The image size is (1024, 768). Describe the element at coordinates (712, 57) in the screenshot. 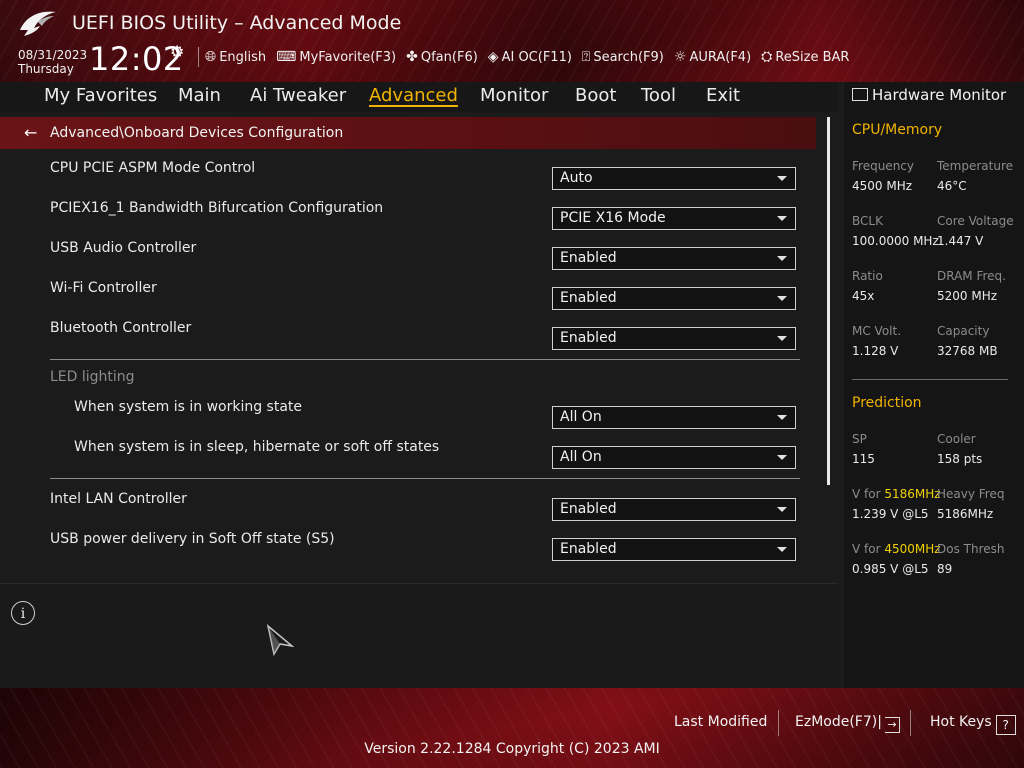

I see `aura-button: ☼ AURA(F4)` at that location.